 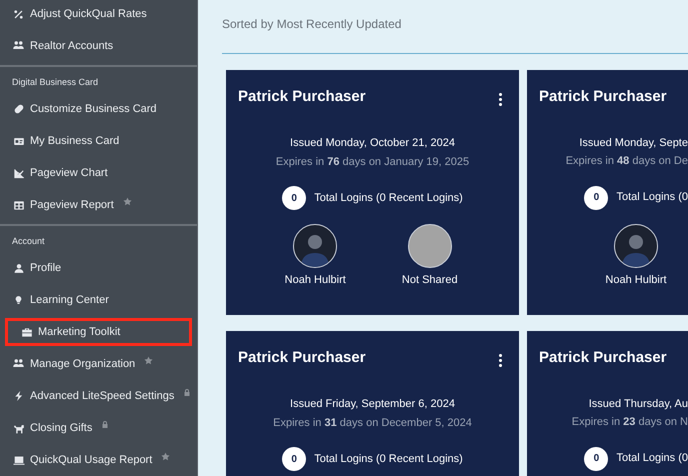 What do you see at coordinates (98, 364) in the screenshot?
I see `sidebar-item: Manage Organization` at bounding box center [98, 364].